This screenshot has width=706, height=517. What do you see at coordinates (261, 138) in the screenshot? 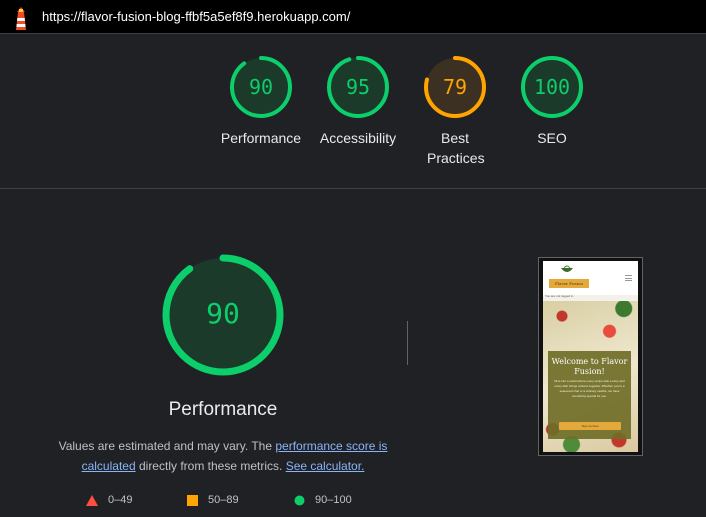
I see `gauge-performance-label: Performance` at bounding box center [261, 138].